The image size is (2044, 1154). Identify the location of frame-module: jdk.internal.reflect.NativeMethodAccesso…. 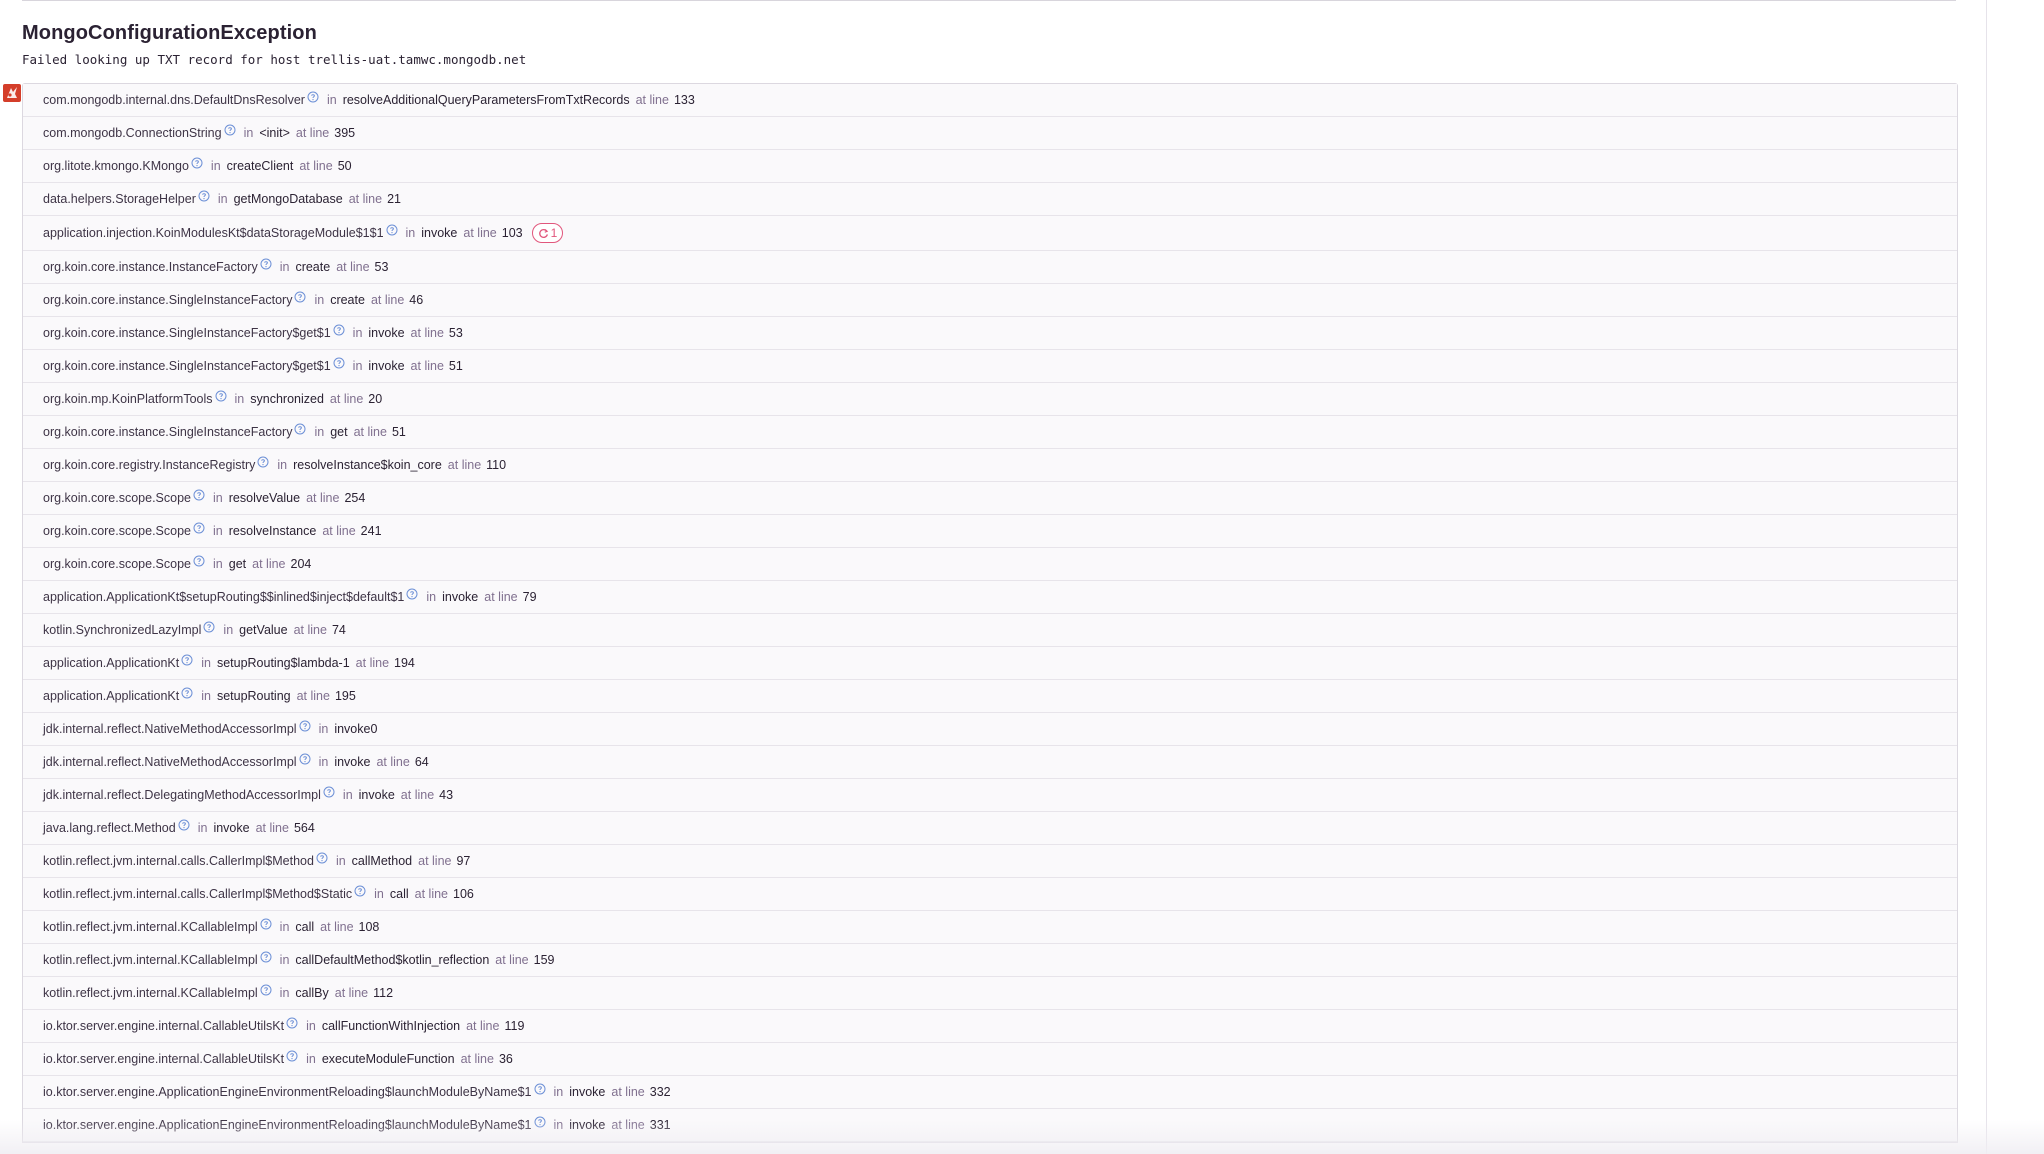
(170, 729).